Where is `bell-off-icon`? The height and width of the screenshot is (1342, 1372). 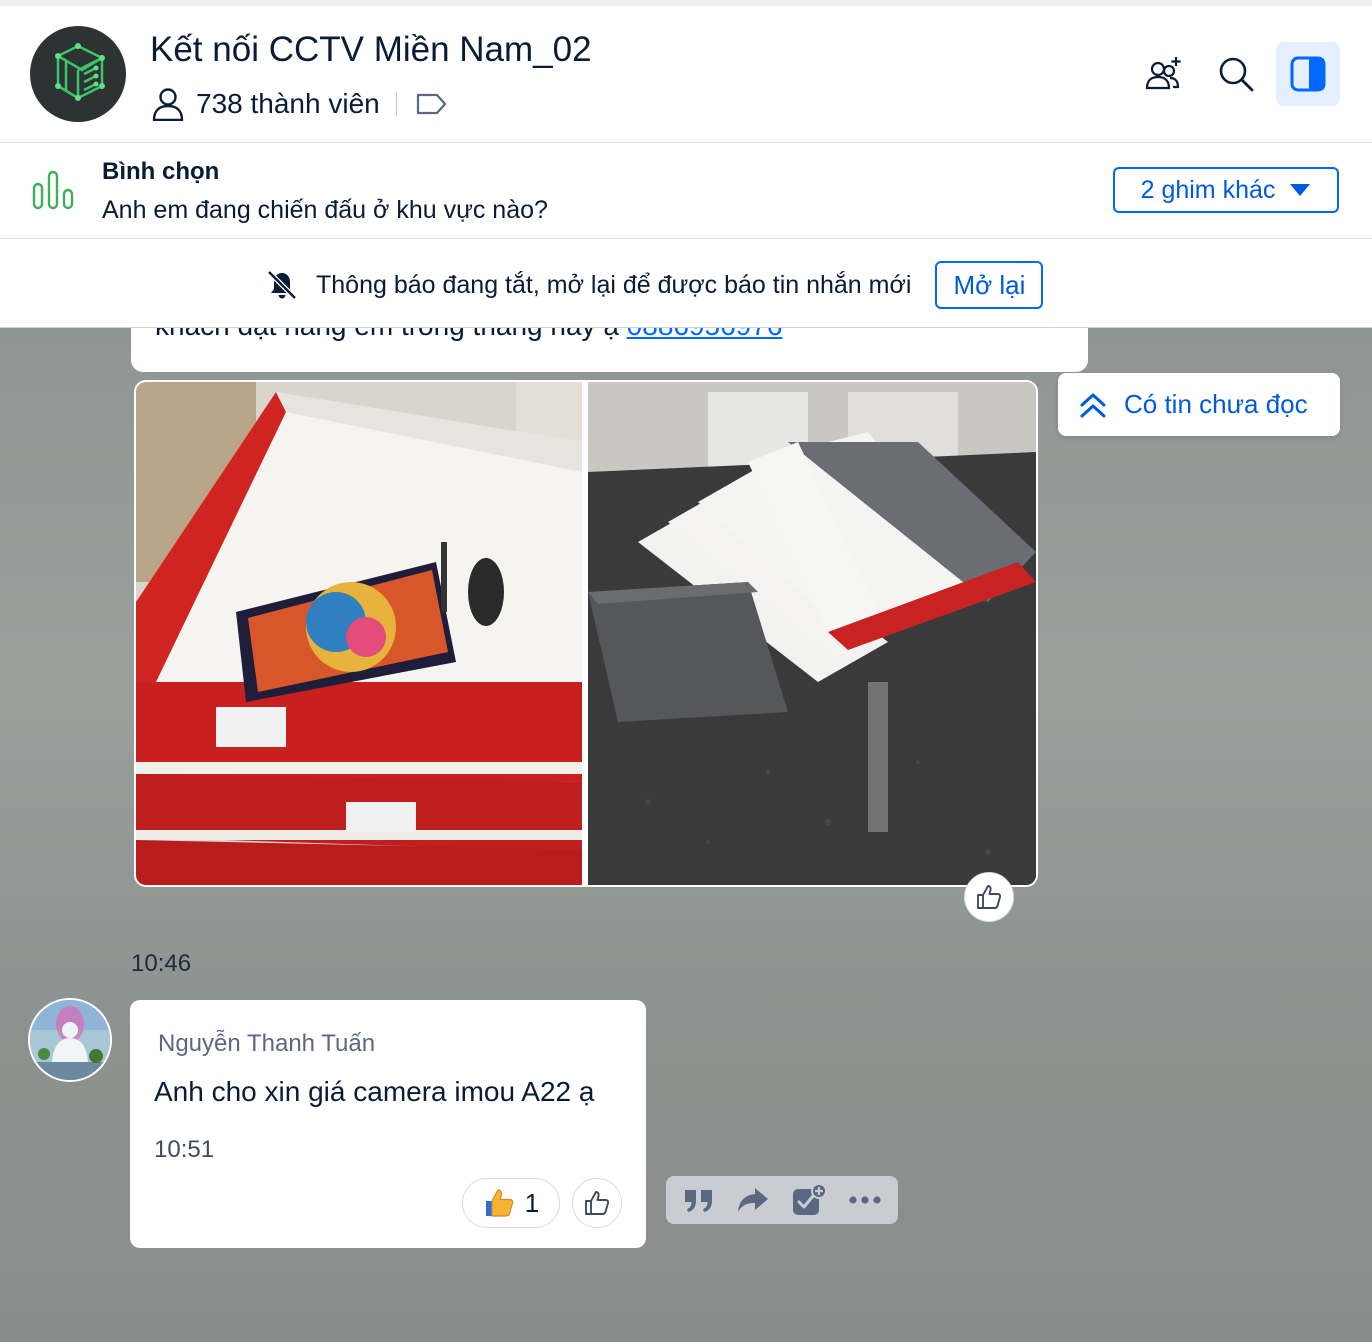
bell-off-icon is located at coordinates (282, 285).